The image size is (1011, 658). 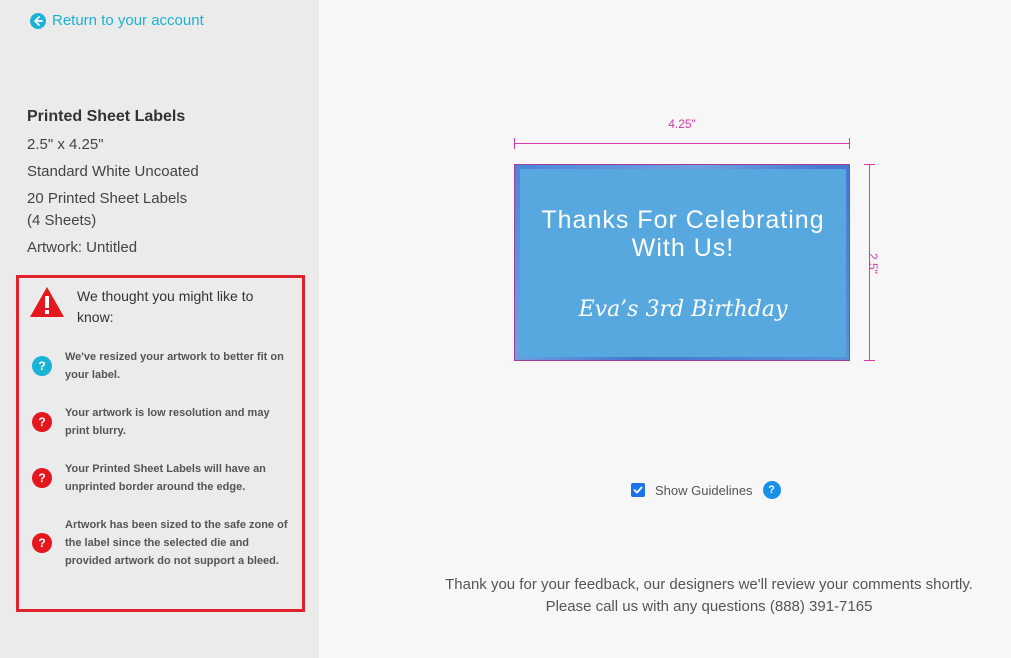 What do you see at coordinates (682, 124) in the screenshot?
I see `width-dimension-label: 4.25"` at bounding box center [682, 124].